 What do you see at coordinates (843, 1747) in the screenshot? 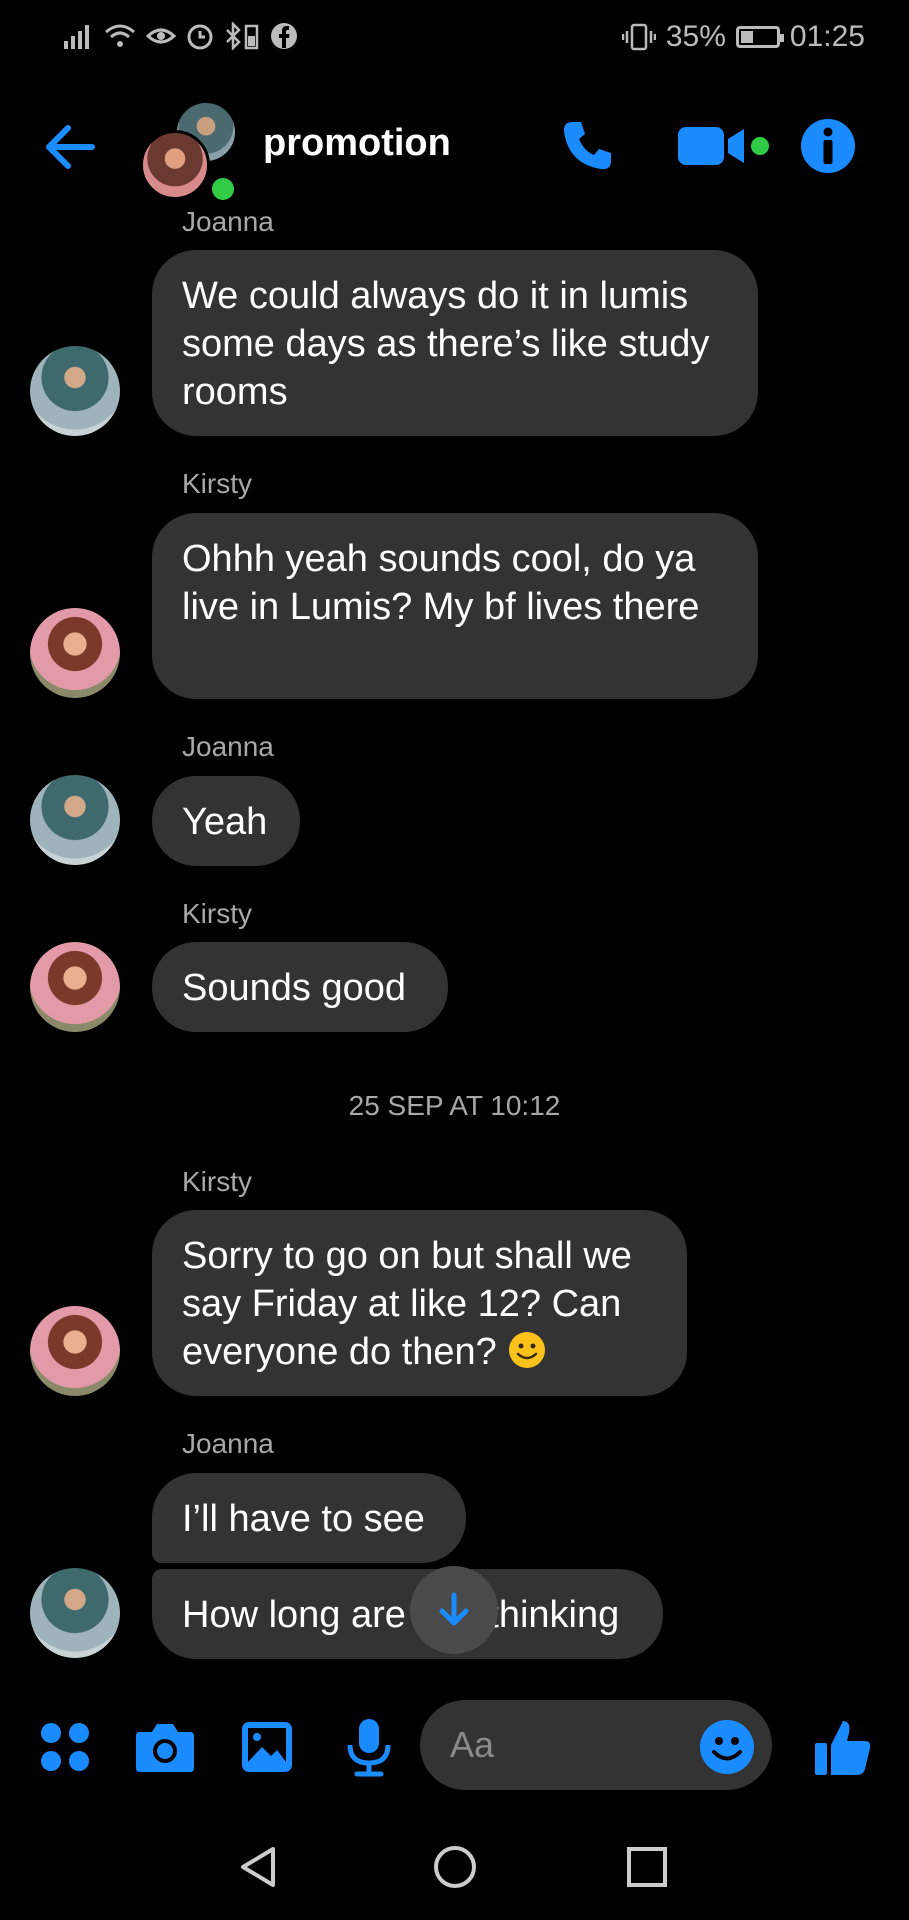
I see `thumbs-up-icon` at bounding box center [843, 1747].